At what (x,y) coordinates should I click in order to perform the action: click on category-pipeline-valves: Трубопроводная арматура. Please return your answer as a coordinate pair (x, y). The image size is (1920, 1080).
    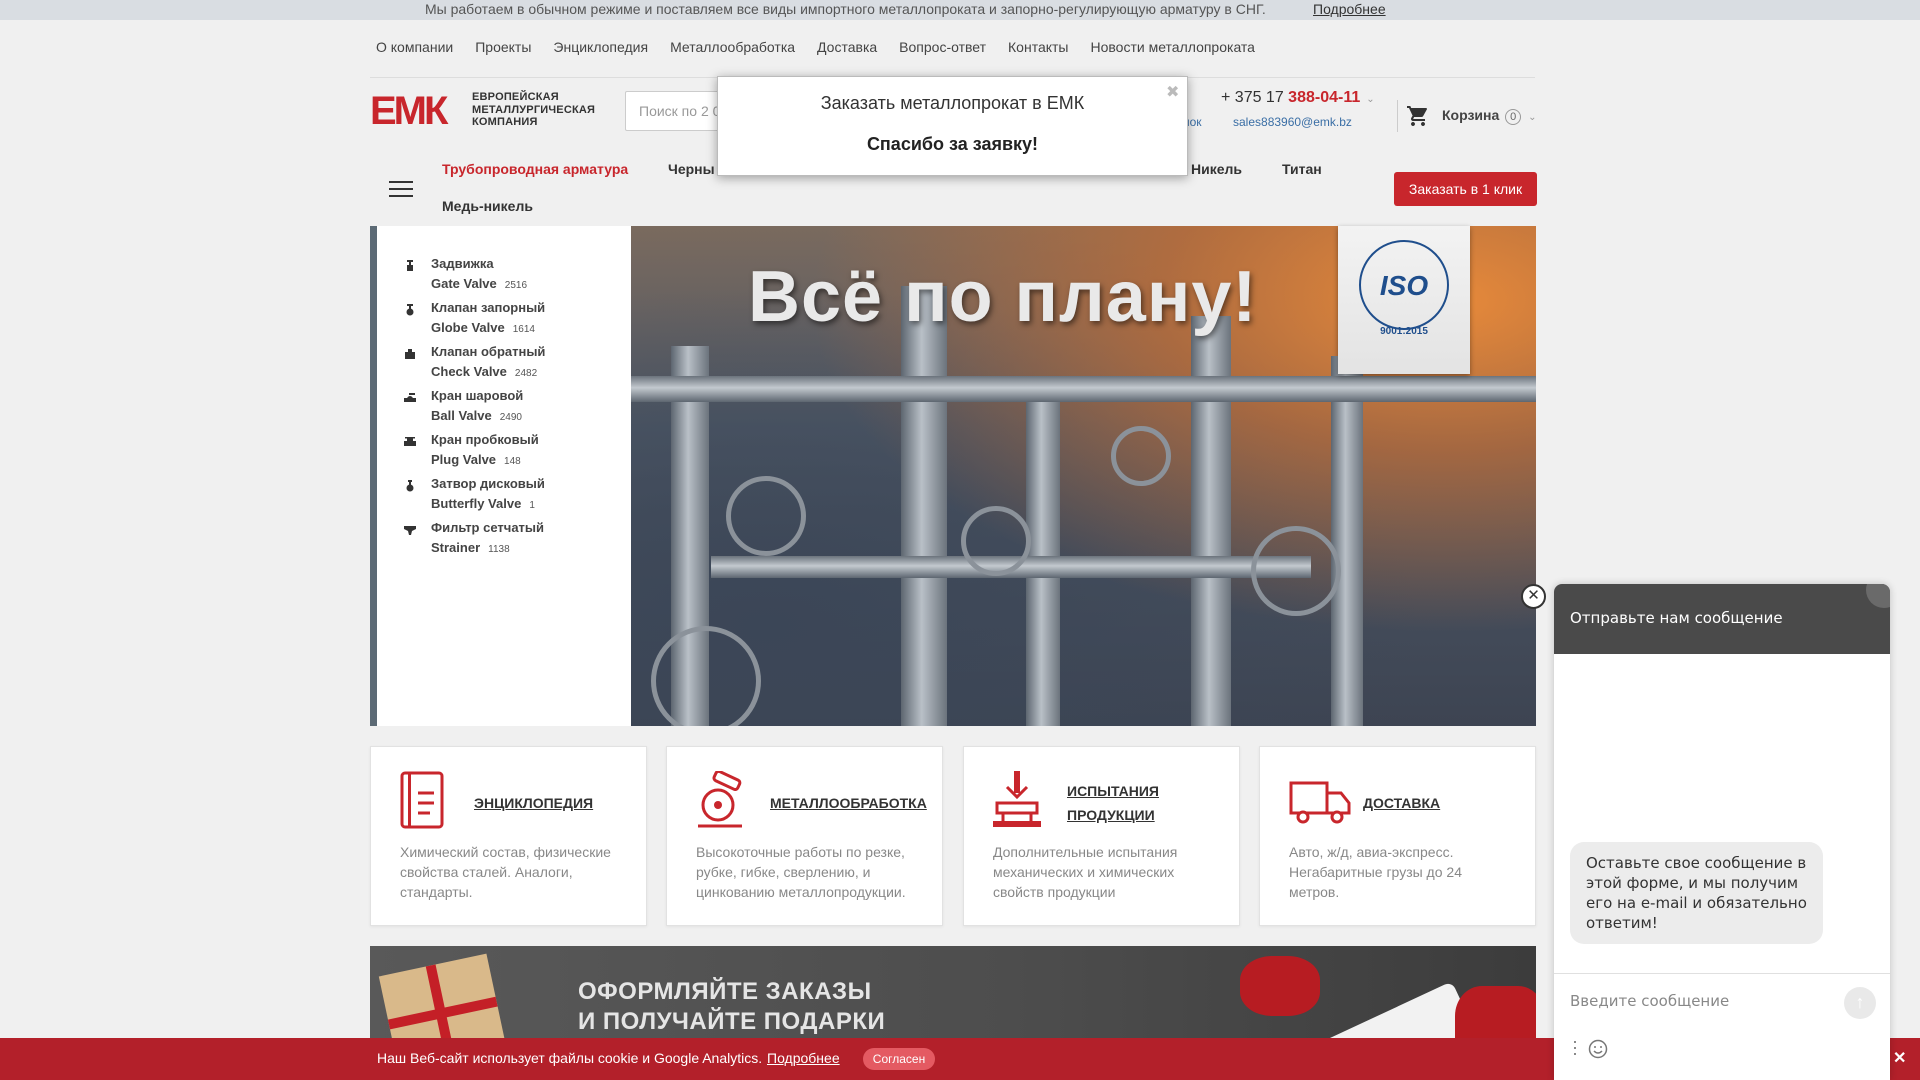
    Looking at the image, I should click on (535, 169).